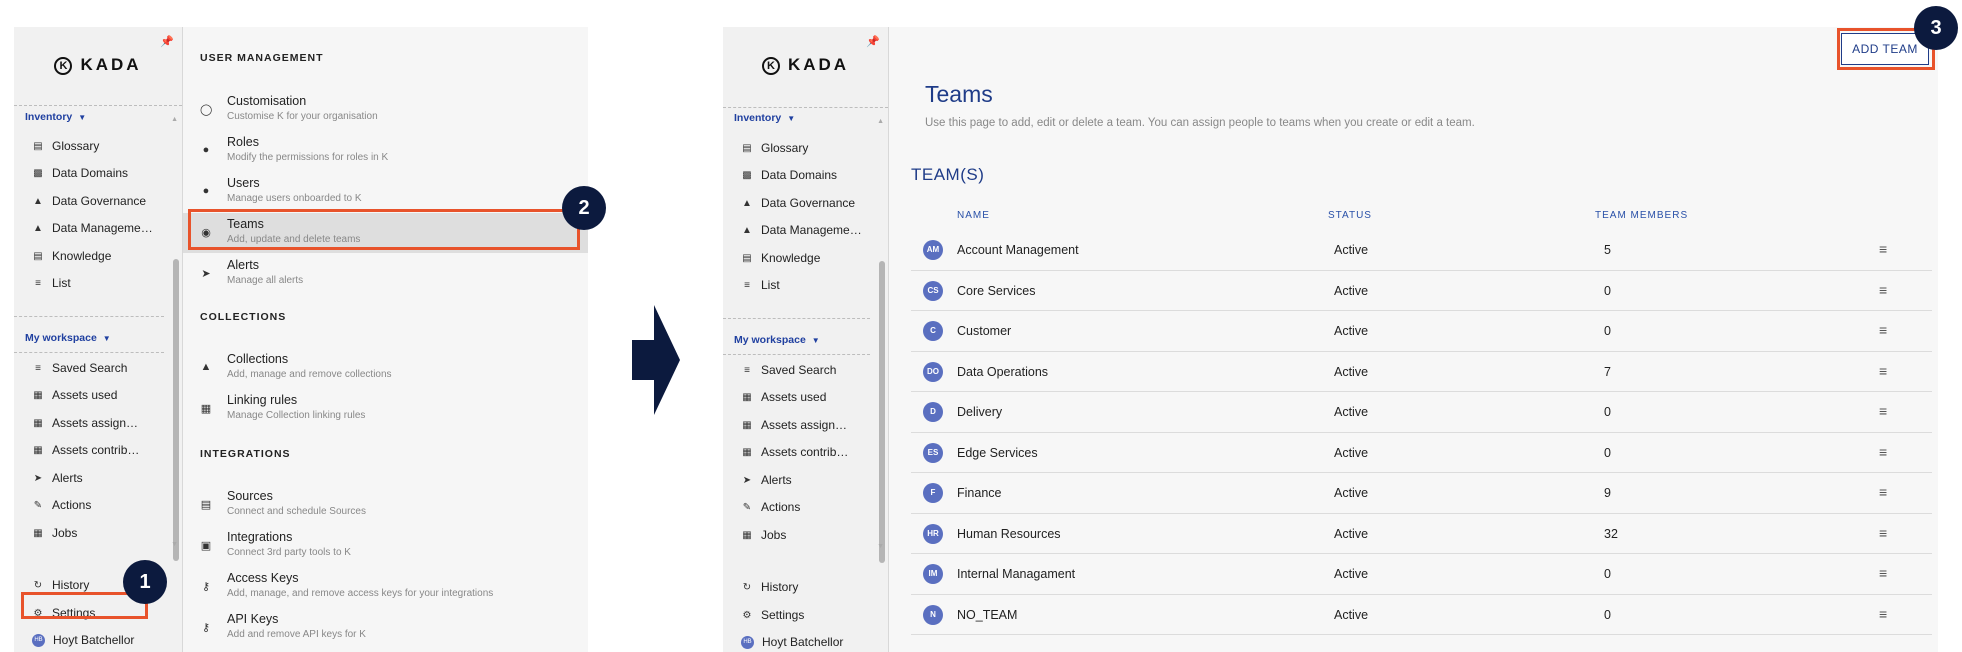 The image size is (1962, 652). What do you see at coordinates (1421, 493) in the screenshot?
I see `table-row: F Finance Active 9 ≡` at bounding box center [1421, 493].